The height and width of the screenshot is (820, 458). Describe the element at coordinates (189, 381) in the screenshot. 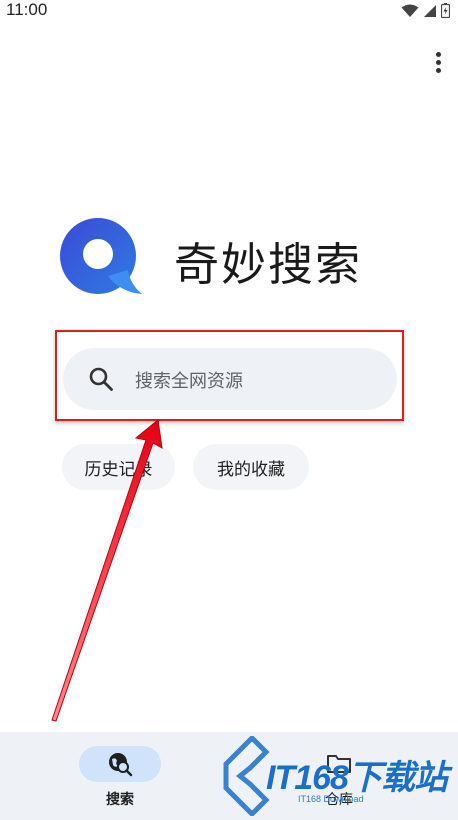

I see `search-placeholder: 搜索全网资源` at that location.